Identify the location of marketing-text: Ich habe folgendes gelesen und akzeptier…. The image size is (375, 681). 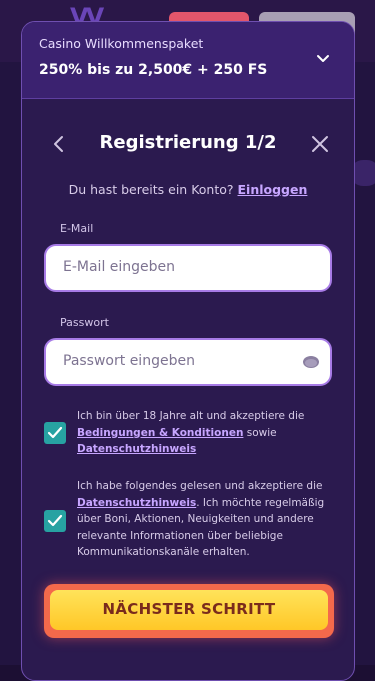
(205, 519).